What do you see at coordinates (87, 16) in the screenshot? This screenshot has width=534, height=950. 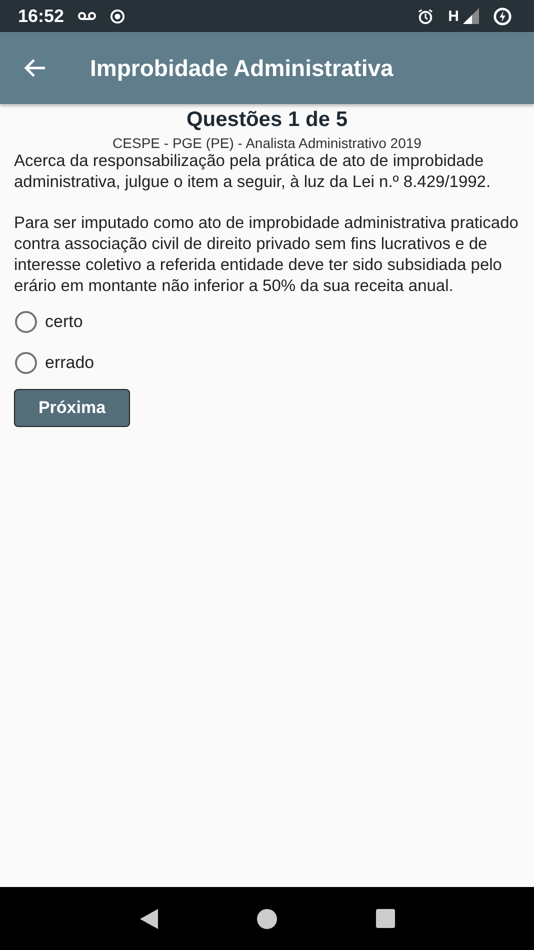 I see `voicemail-icon` at bounding box center [87, 16].